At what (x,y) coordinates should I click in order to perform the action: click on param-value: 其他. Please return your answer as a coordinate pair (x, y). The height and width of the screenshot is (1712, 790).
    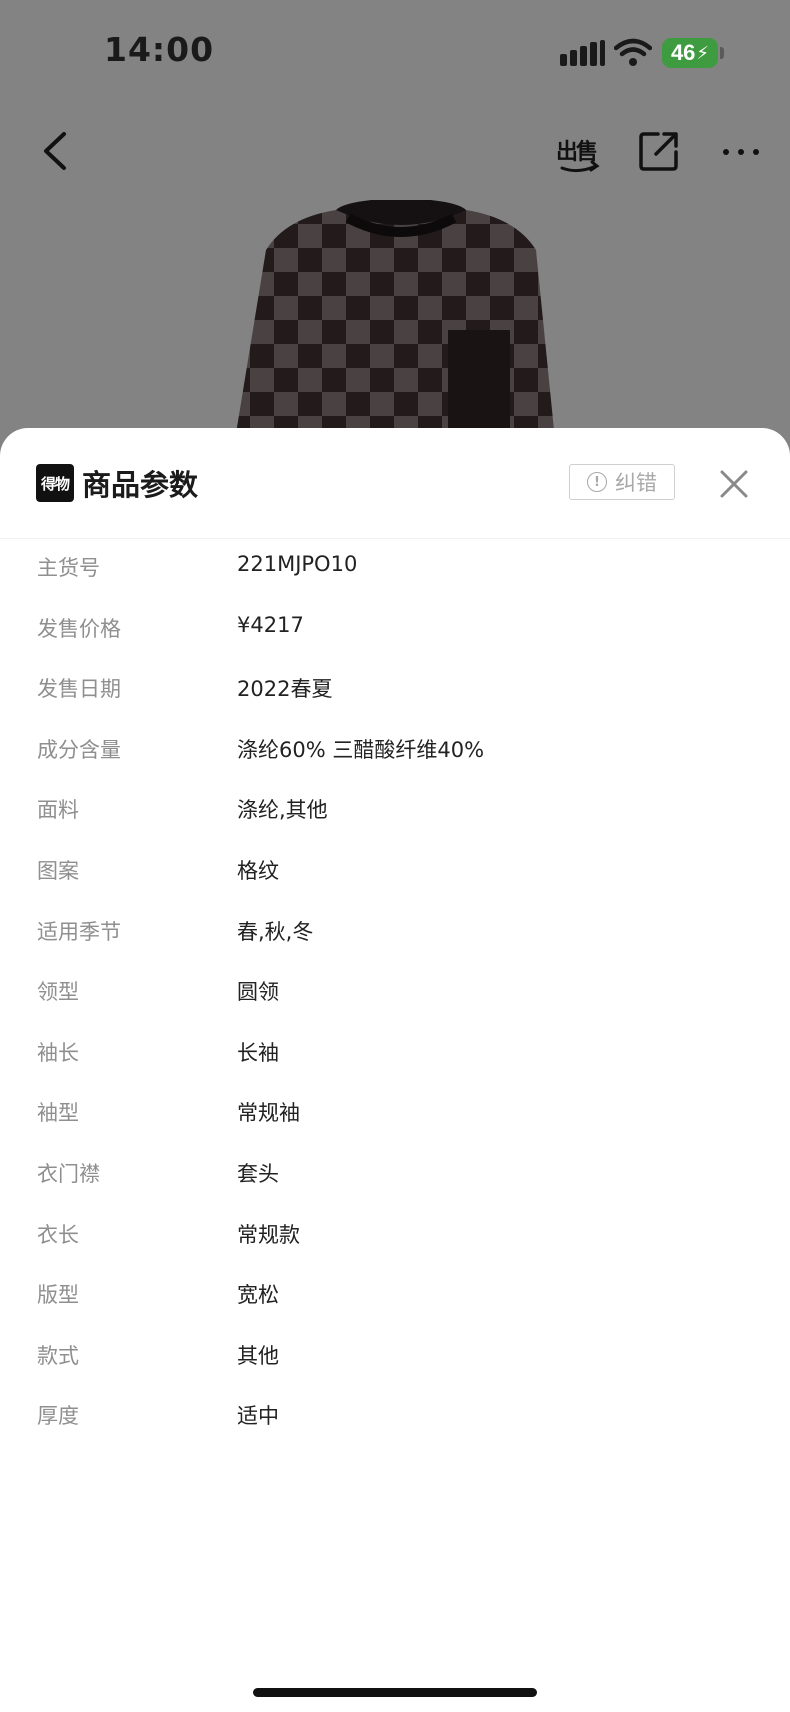
    Looking at the image, I should click on (258, 1355).